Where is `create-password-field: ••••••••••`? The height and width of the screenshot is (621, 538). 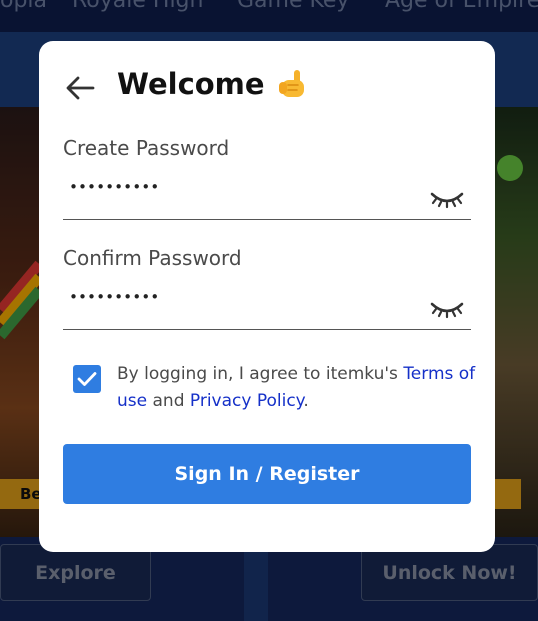 create-password-field: •••••••••• is located at coordinates (267, 194).